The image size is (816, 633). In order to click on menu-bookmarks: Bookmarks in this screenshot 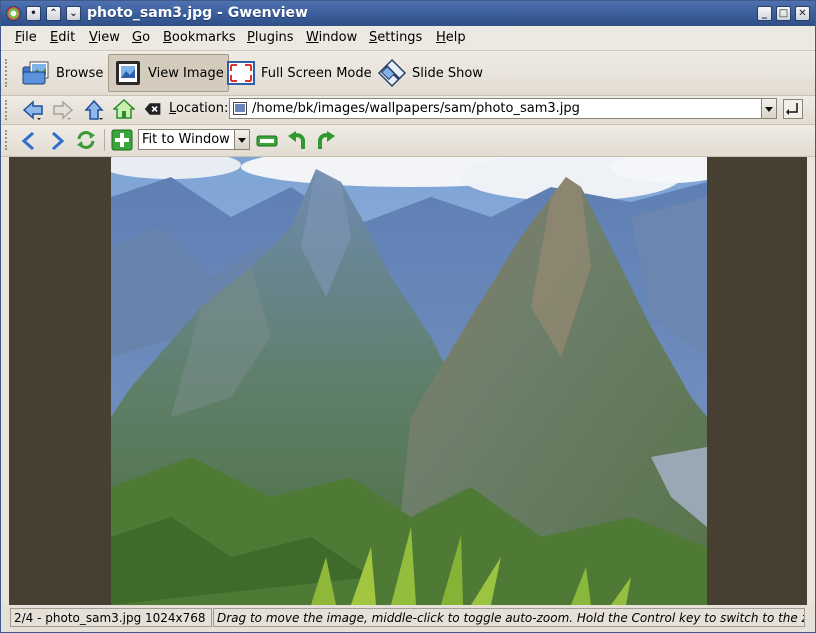, I will do `click(199, 37)`.